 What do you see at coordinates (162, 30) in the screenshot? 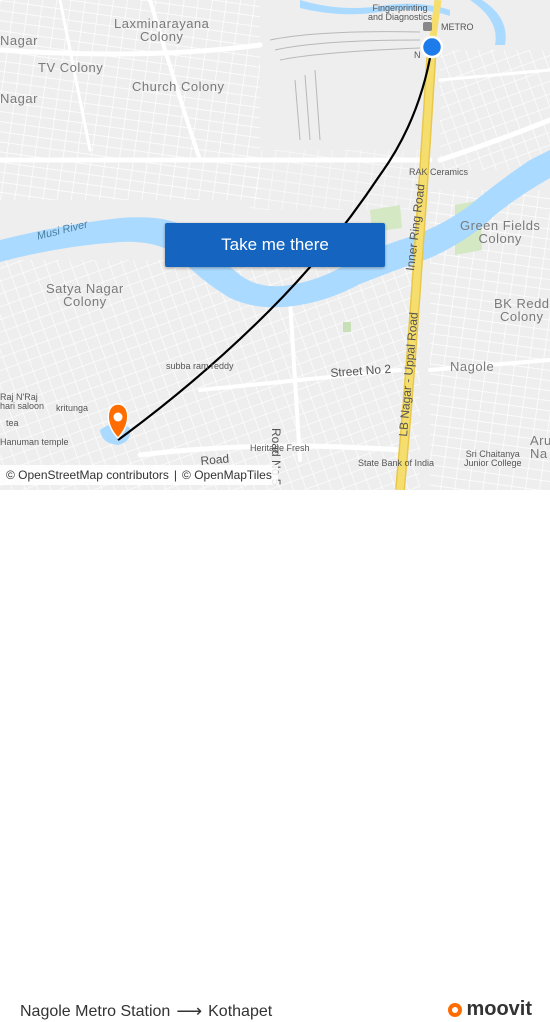
I see `laxminarayana-colony-label: Laxminarayana Colony` at bounding box center [162, 30].